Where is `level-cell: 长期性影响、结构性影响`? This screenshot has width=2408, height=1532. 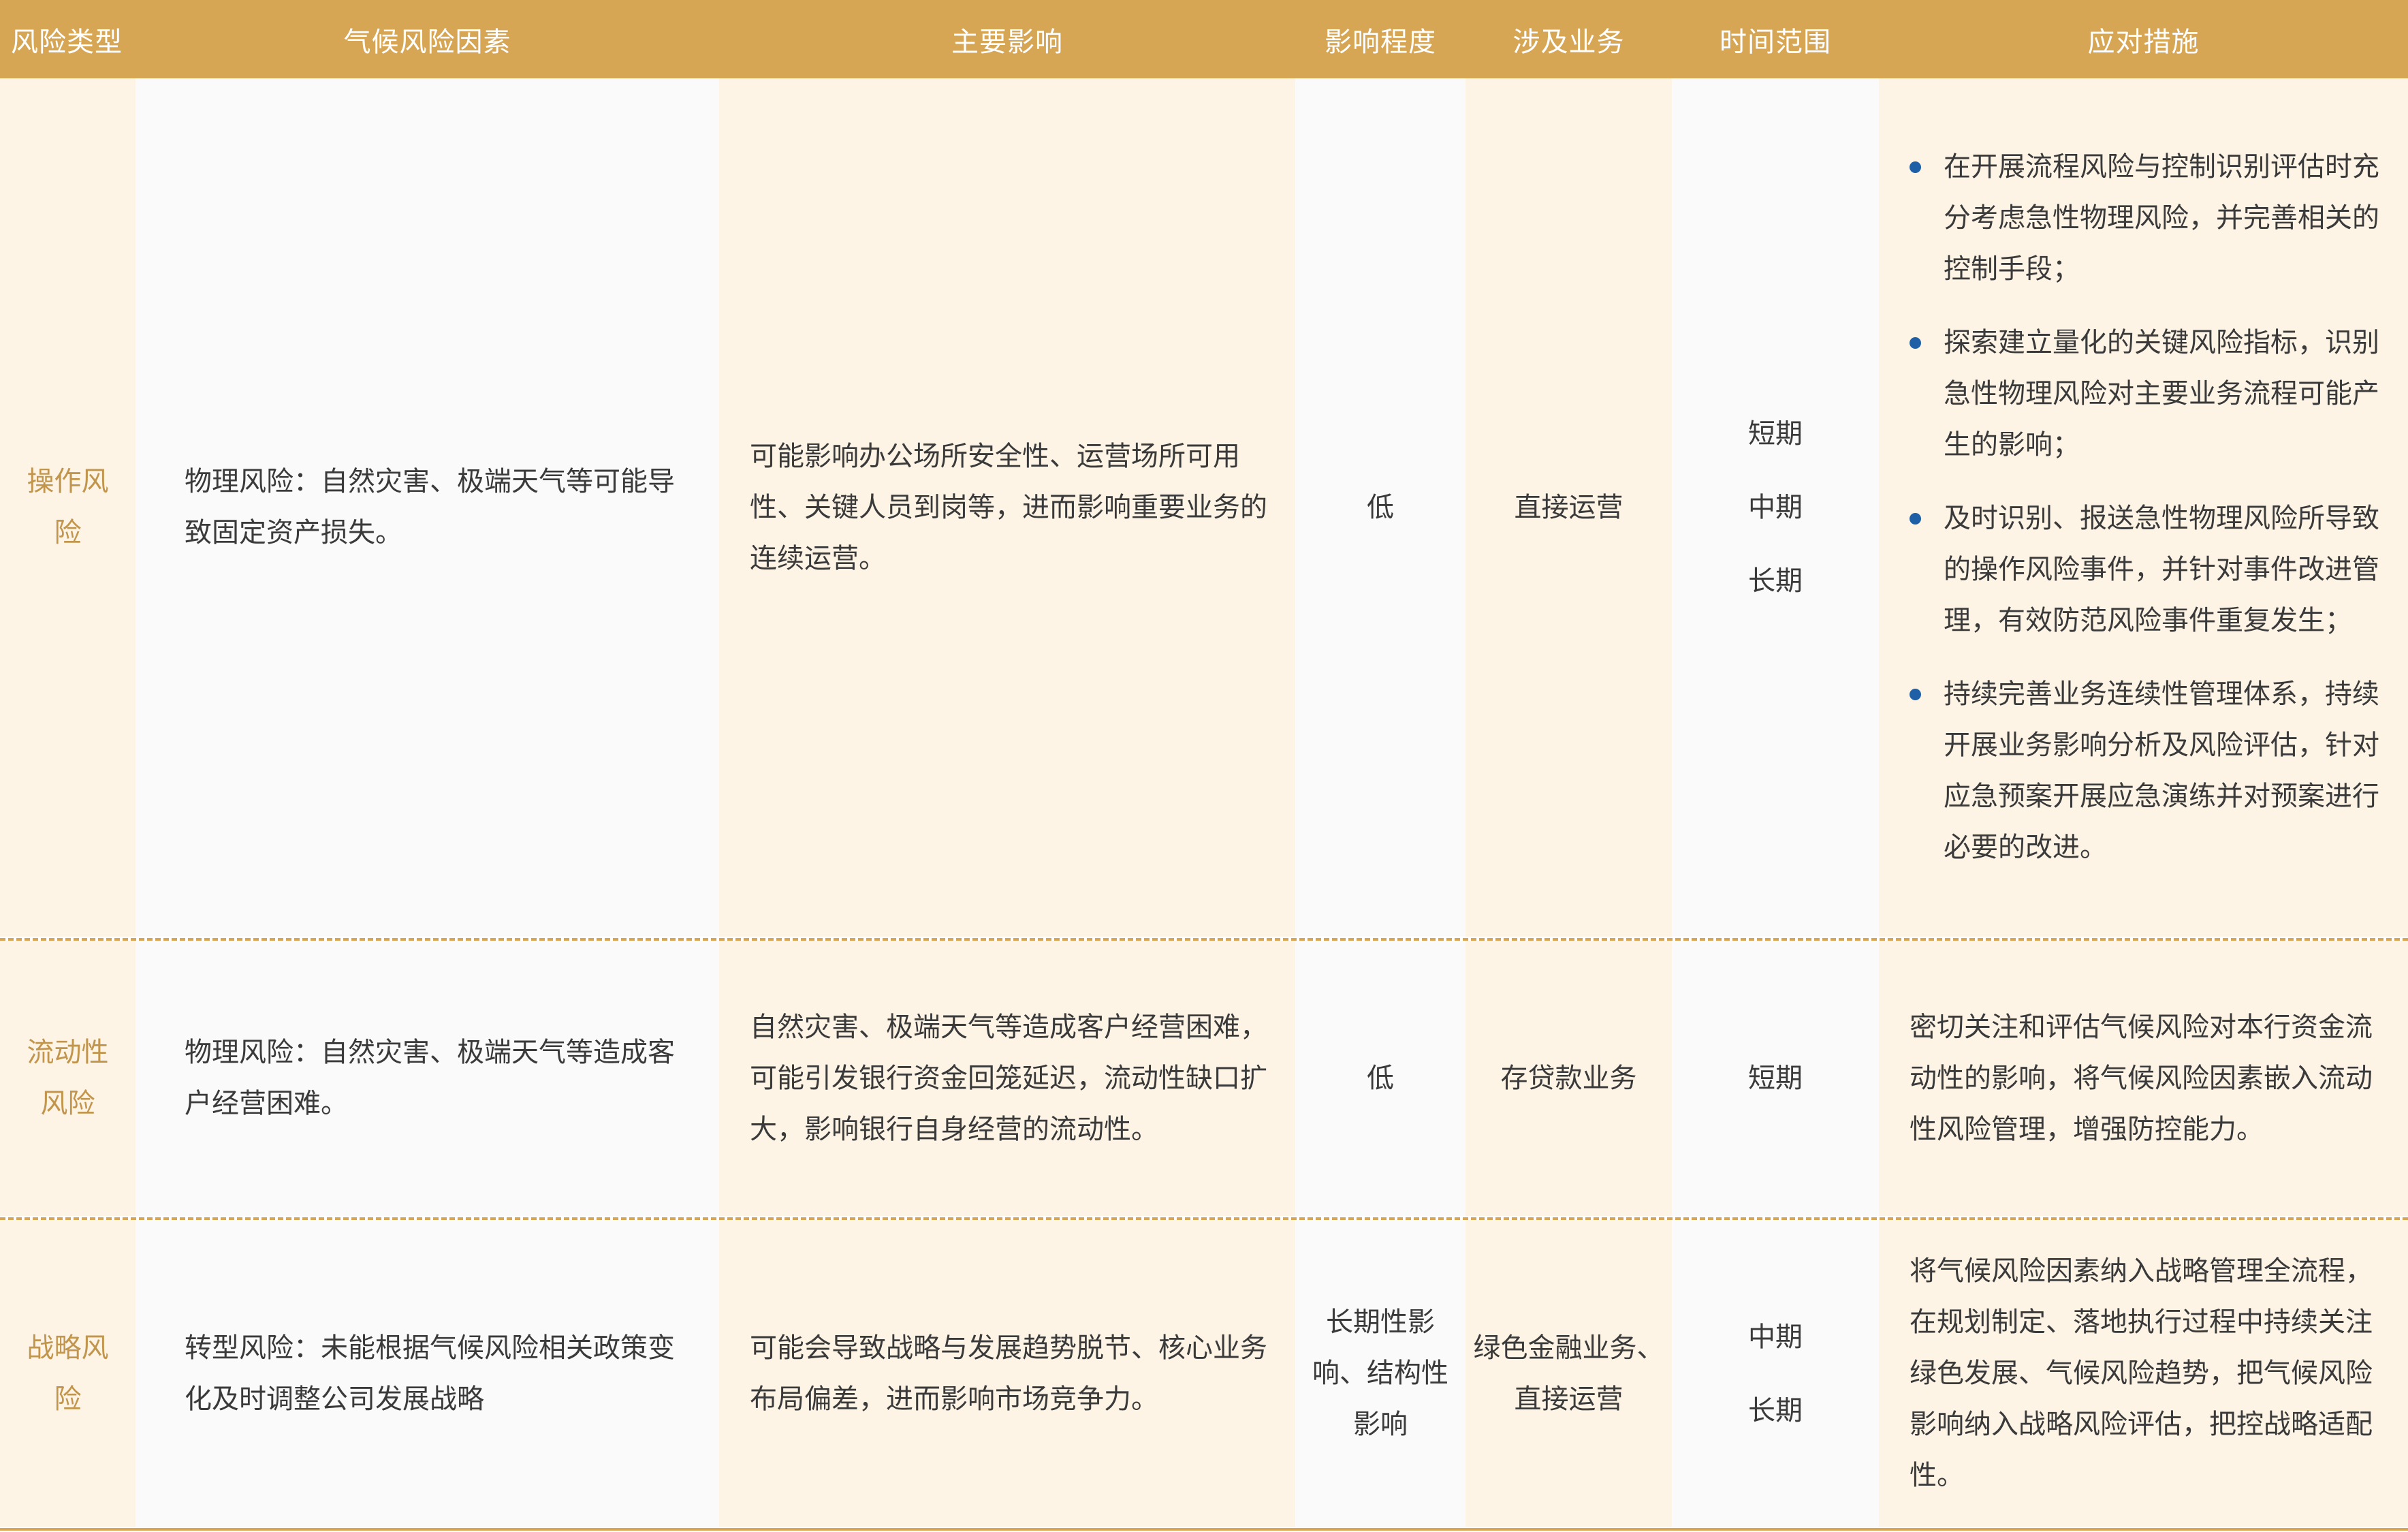 level-cell: 长期性影响、结构性影响 is located at coordinates (1381, 1373).